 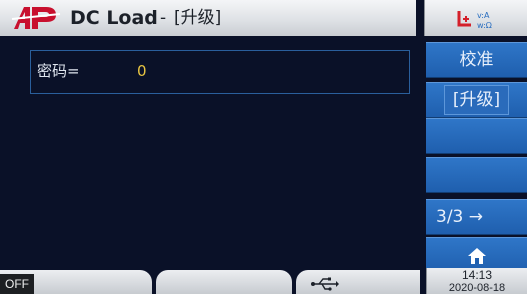 I want to click on password-label: 密码=, so click(x=58, y=71).